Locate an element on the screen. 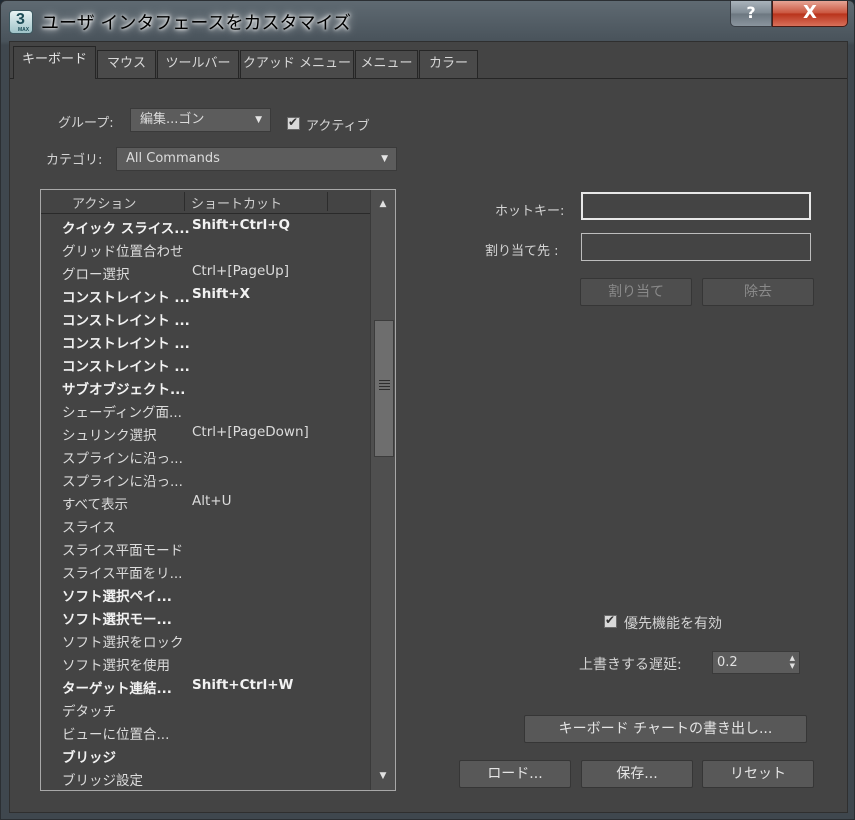  list-row: ブリッジ設定 is located at coordinates (205, 777).